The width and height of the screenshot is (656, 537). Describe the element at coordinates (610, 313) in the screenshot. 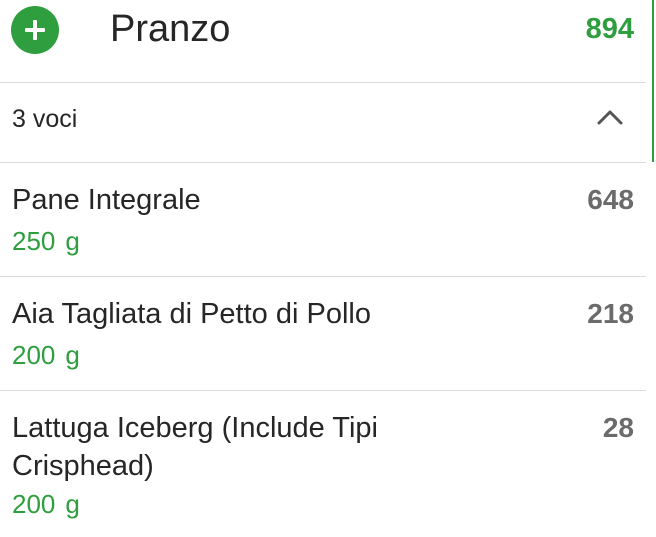

I see `food-calories: 218` at that location.